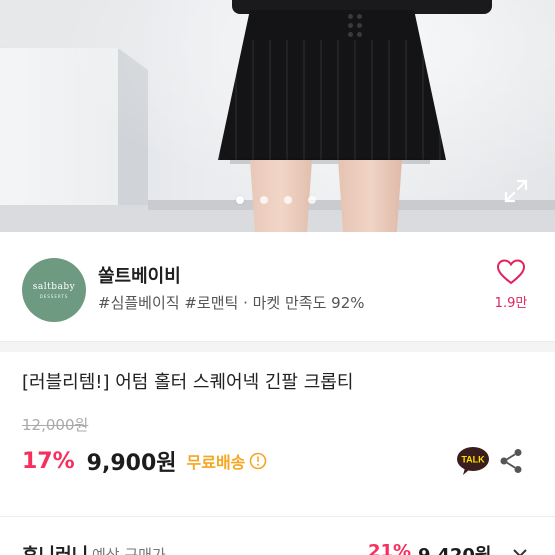 The height and width of the screenshot is (555, 555). What do you see at coordinates (240, 200) in the screenshot?
I see `gallery-dot-active` at bounding box center [240, 200].